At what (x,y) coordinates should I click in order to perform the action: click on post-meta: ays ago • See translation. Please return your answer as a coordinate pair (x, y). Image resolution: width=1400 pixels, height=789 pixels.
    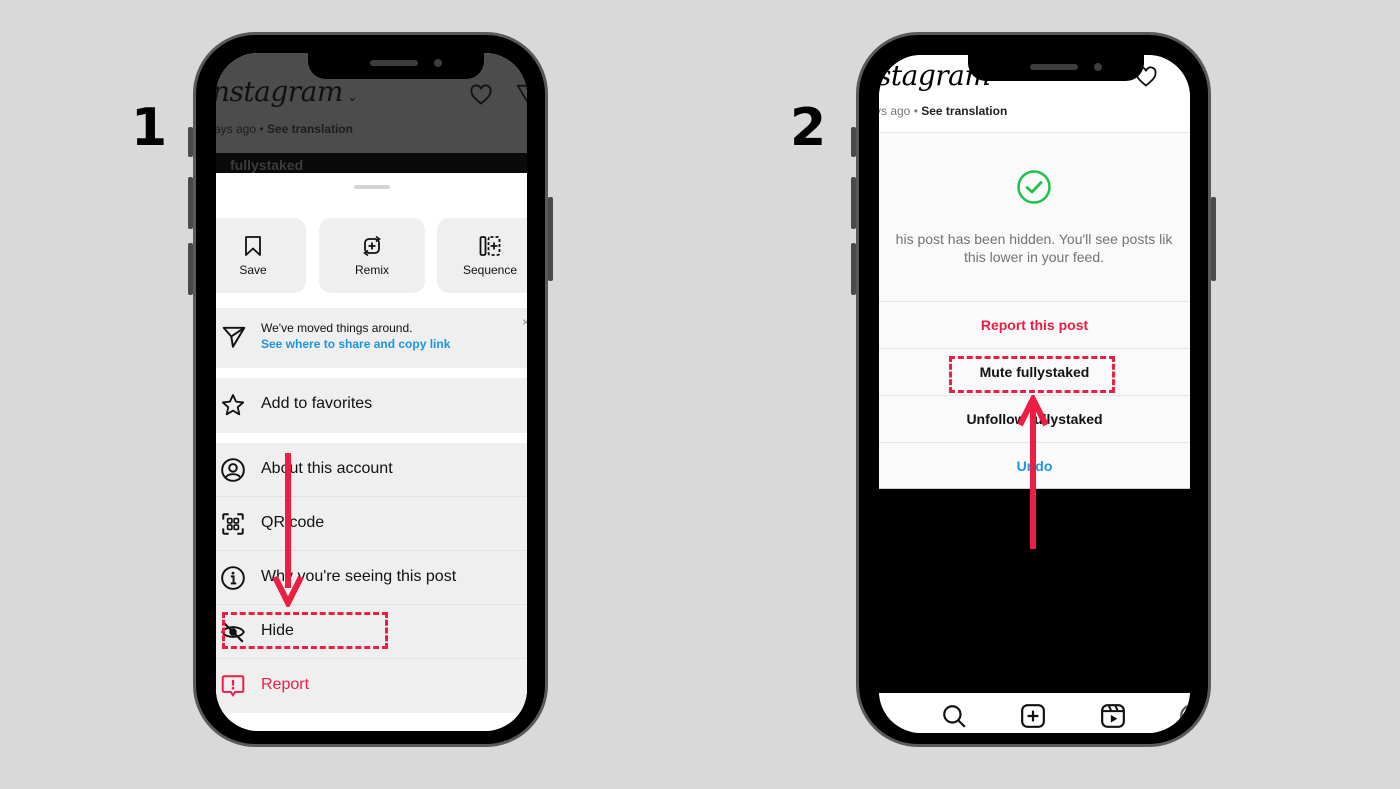
    Looking at the image, I should click on (284, 129).